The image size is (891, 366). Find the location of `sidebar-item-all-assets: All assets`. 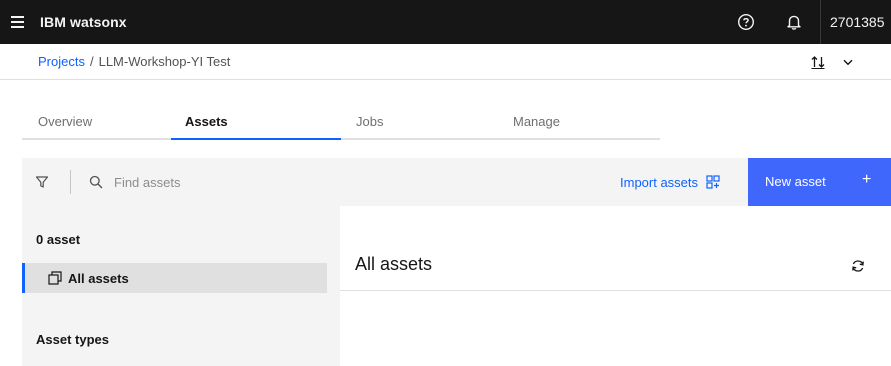

sidebar-item-all-assets: All assets is located at coordinates (174, 278).